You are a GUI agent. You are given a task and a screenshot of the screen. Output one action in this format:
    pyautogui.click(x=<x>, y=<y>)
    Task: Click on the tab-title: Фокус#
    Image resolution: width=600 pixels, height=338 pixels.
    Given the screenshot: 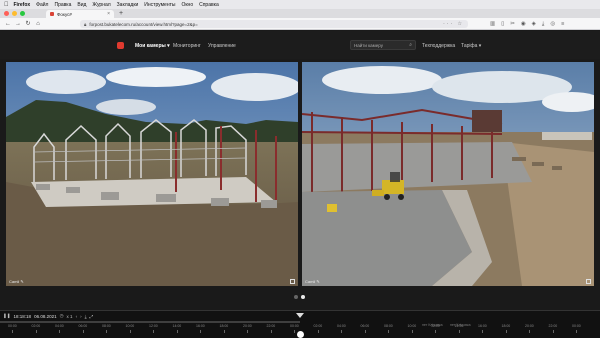 What is the action you would take?
    pyautogui.click(x=64, y=14)
    